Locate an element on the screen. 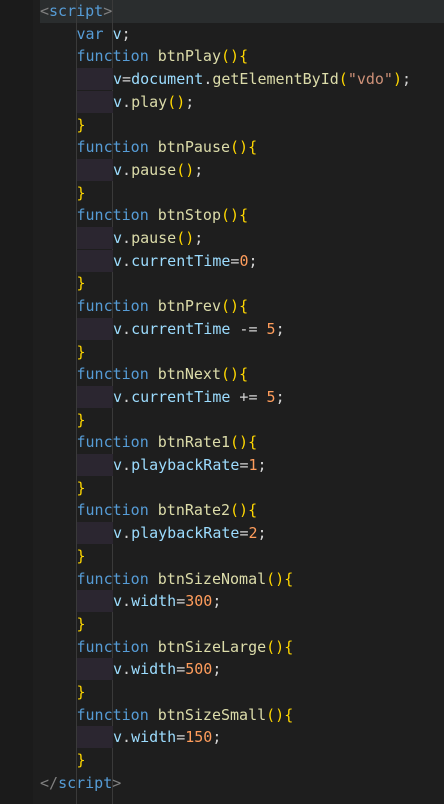 Image resolution: width=444 pixels, height=804 pixels. code-line: </script> is located at coordinates (80, 783).